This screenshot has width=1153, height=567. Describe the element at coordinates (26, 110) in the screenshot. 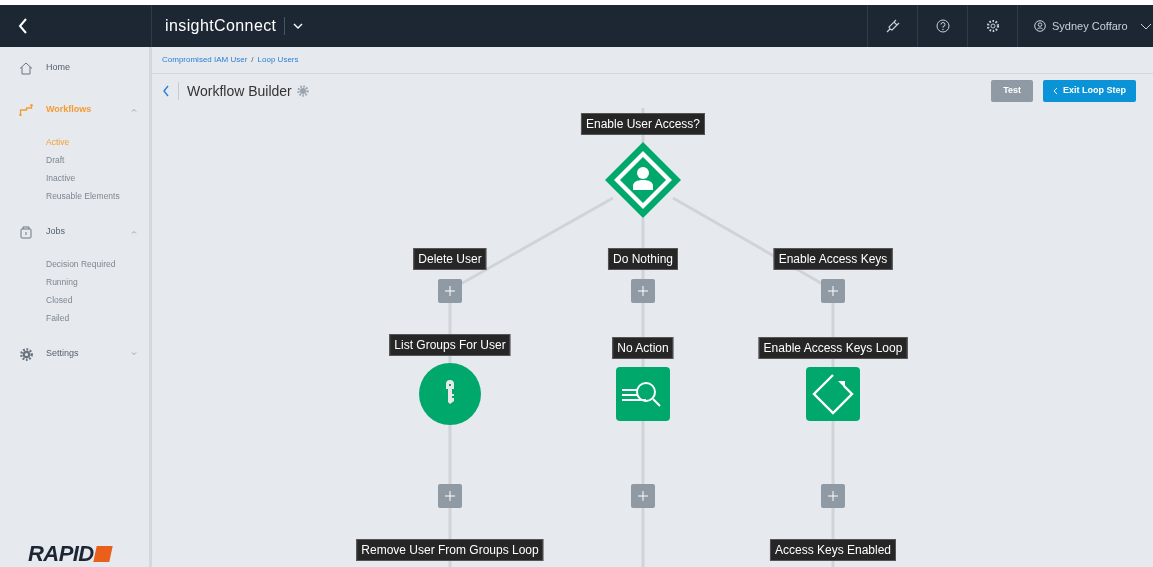

I see `workflow-icon` at that location.